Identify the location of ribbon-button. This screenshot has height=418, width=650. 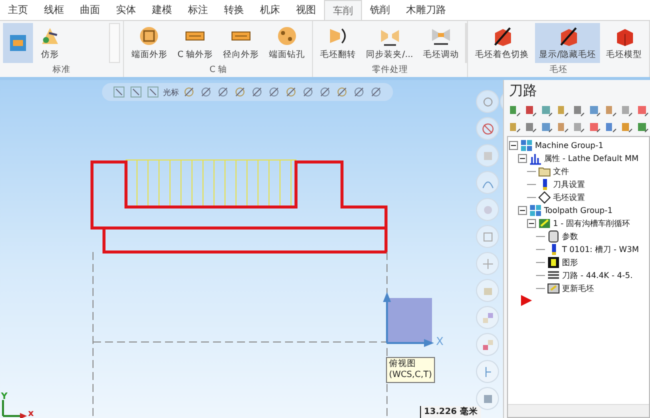
(18, 43).